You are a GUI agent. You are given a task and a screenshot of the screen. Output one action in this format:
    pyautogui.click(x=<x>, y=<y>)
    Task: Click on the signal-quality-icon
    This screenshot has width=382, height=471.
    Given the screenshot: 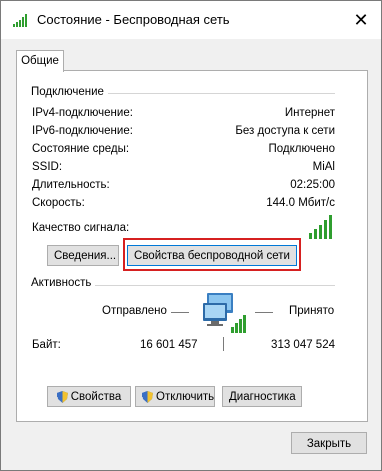 What is the action you would take?
    pyautogui.click(x=322, y=227)
    